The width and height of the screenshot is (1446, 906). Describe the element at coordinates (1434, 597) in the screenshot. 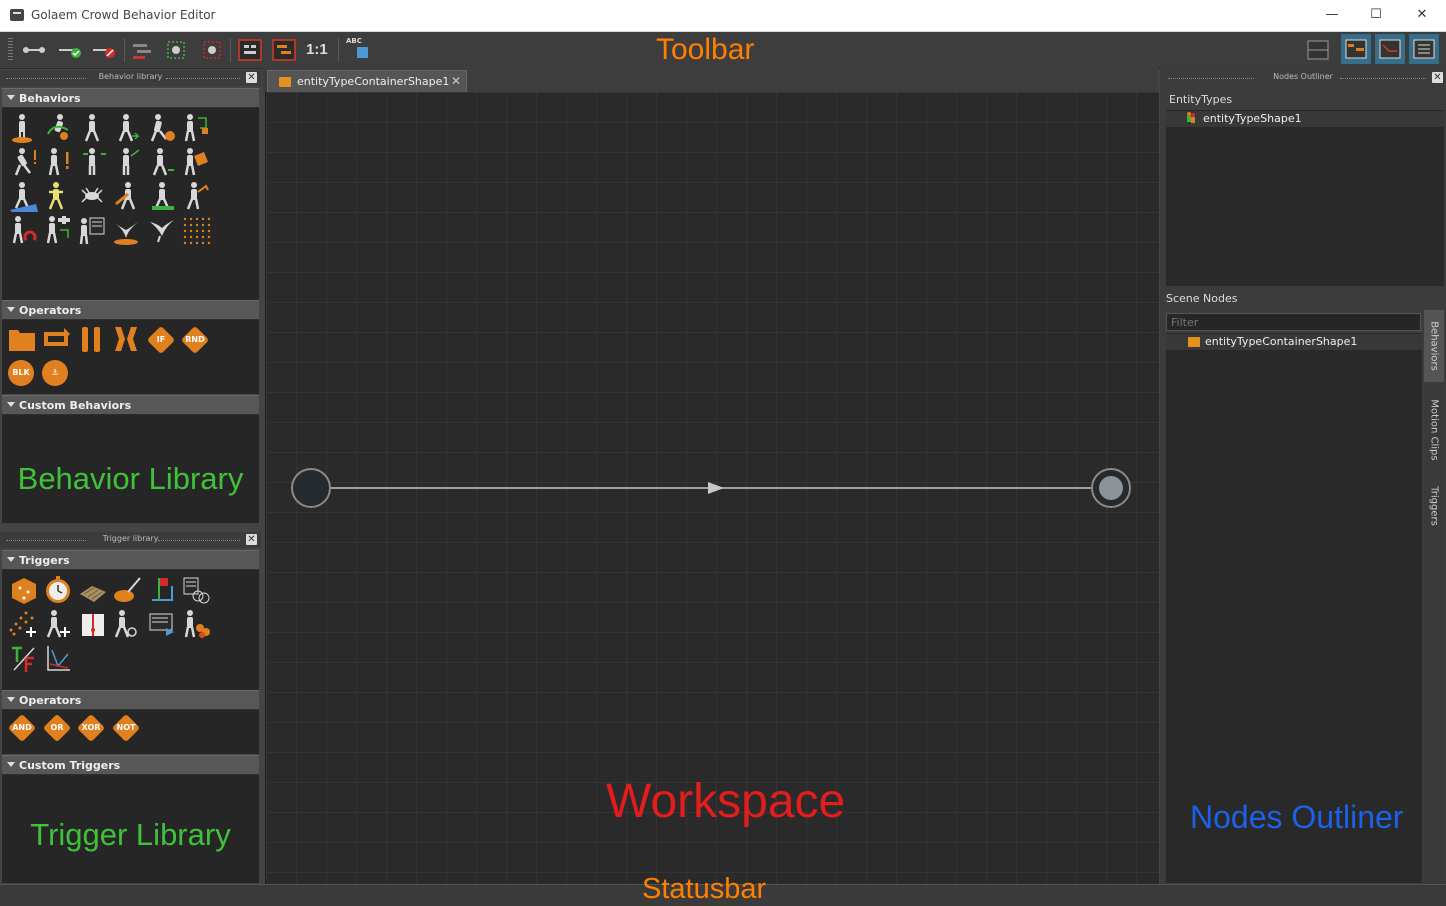

I see `outliner-side-tabs: Behaviors Motion Clips Triggers` at that location.